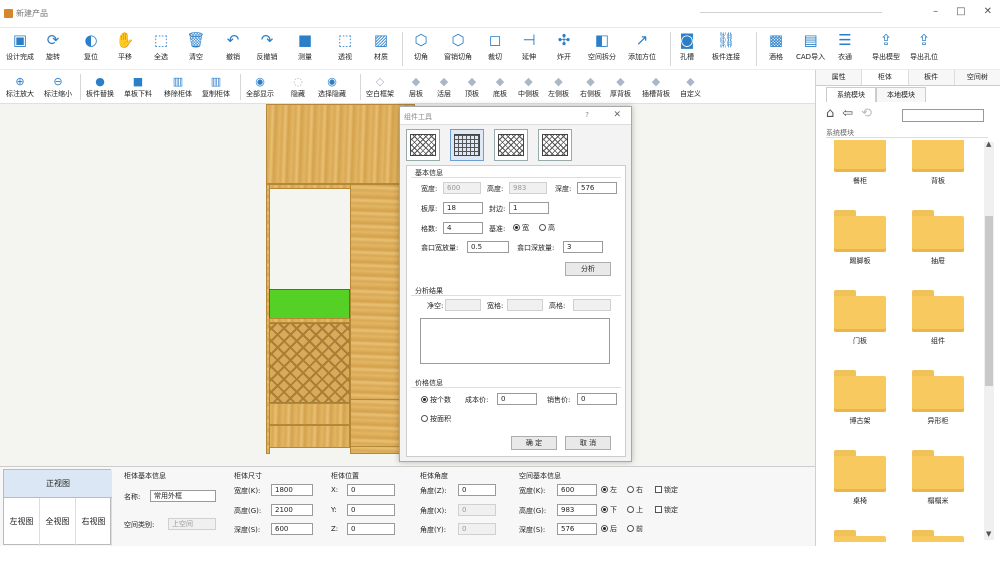 The height and width of the screenshot is (562, 1000). I want to click on net-field, so click(463, 305).